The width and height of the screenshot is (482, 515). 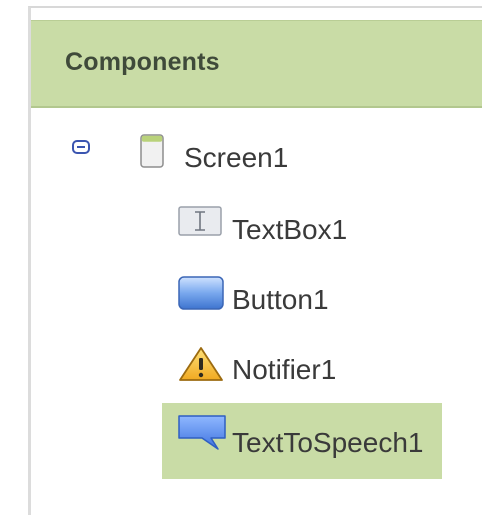 I want to click on tree-item-label: TextBox1, so click(x=290, y=229).